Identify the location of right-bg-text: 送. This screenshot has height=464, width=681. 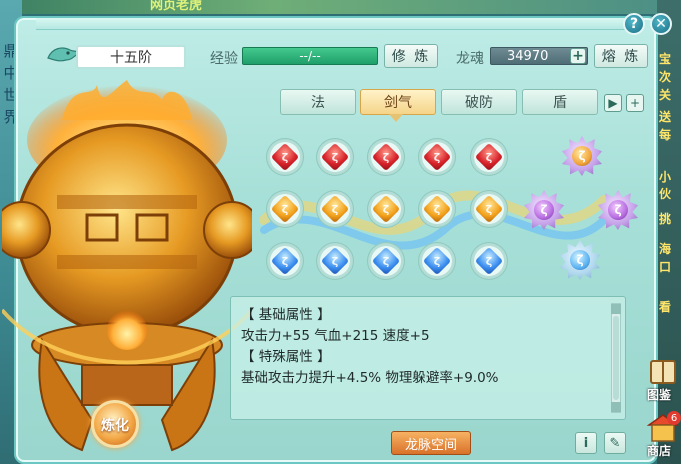
(665, 117).